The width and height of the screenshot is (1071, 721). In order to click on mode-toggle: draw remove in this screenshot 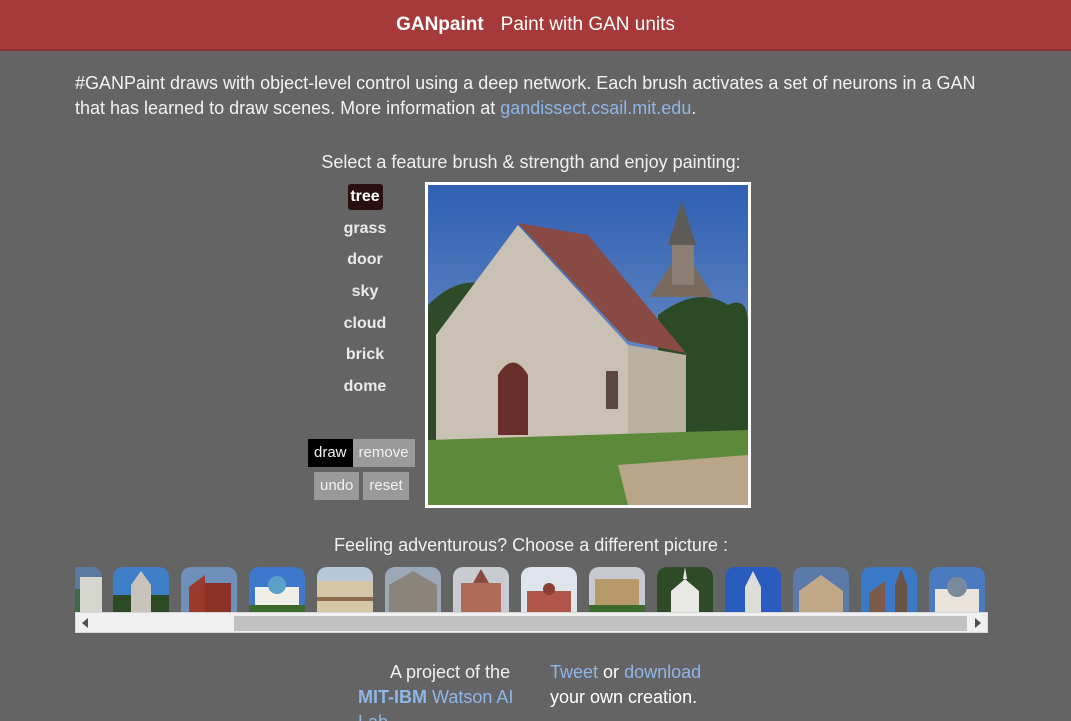, I will do `click(361, 453)`.